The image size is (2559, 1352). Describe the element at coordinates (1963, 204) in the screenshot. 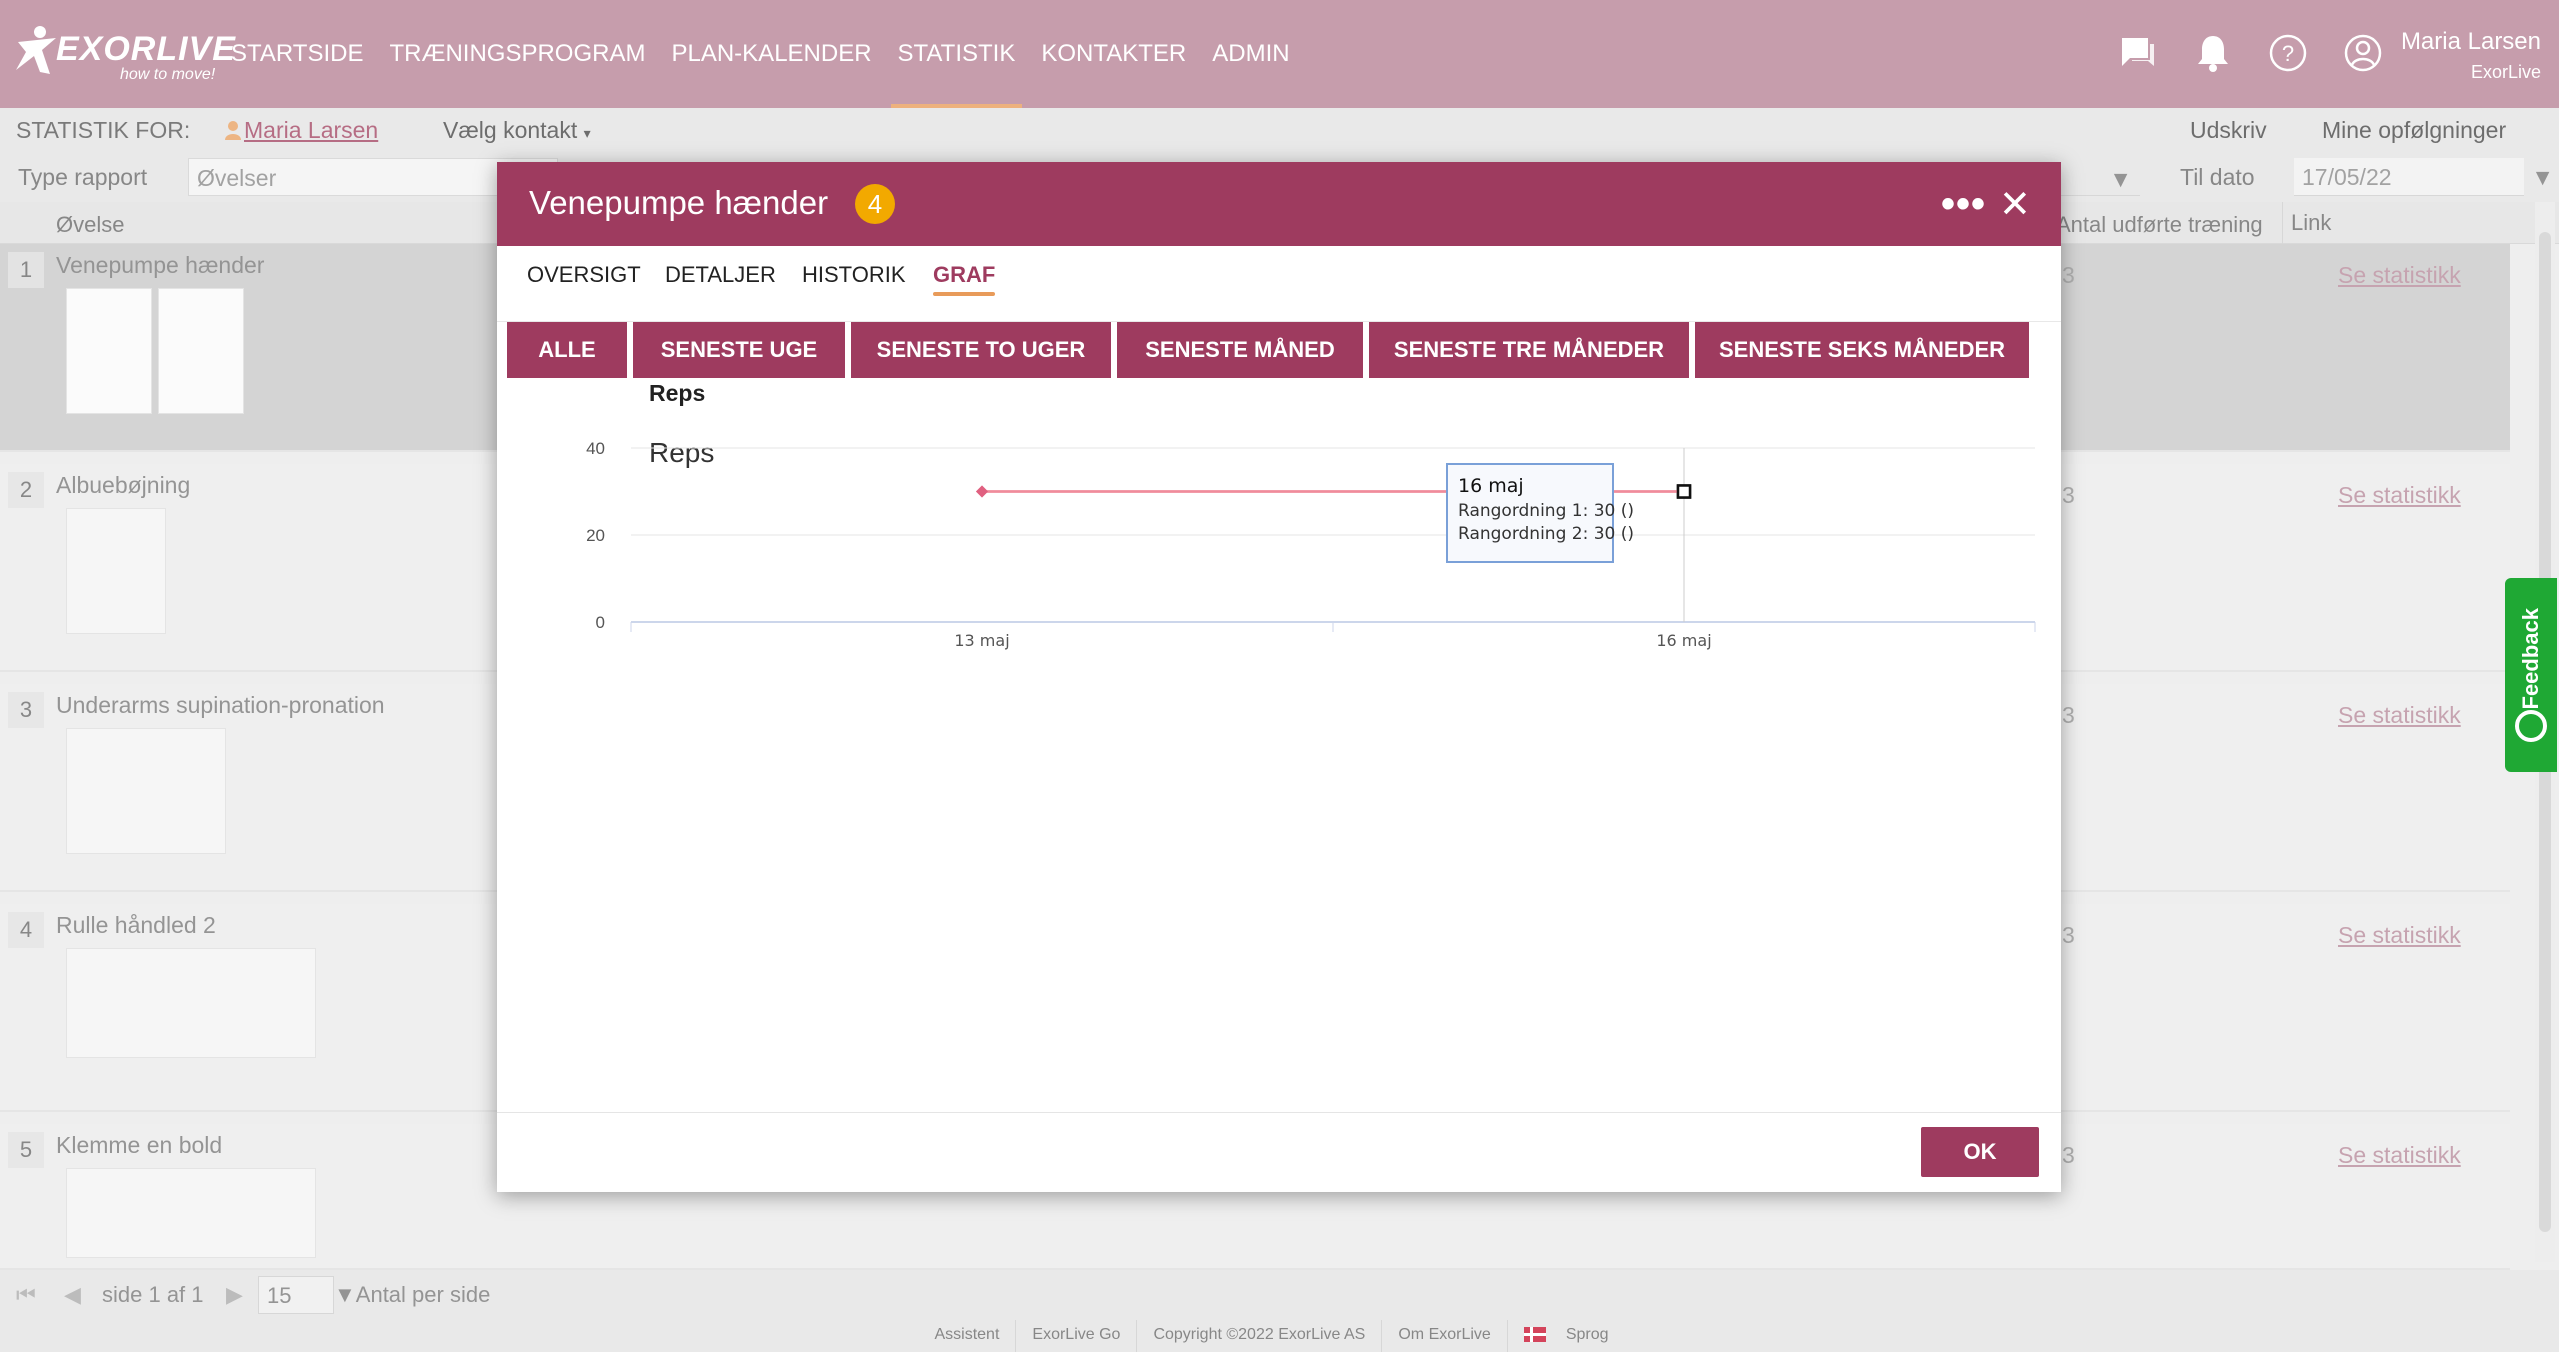

I see `more-options-icon: •••` at that location.